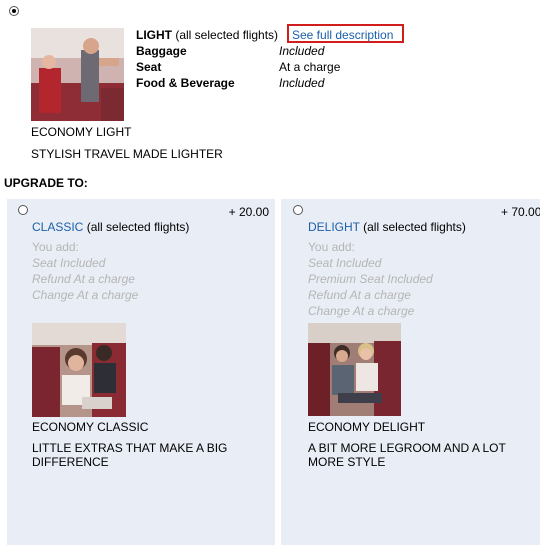 This screenshot has width=540, height=545. I want to click on delight-title: DELIGHT (all selected flights), so click(387, 227).